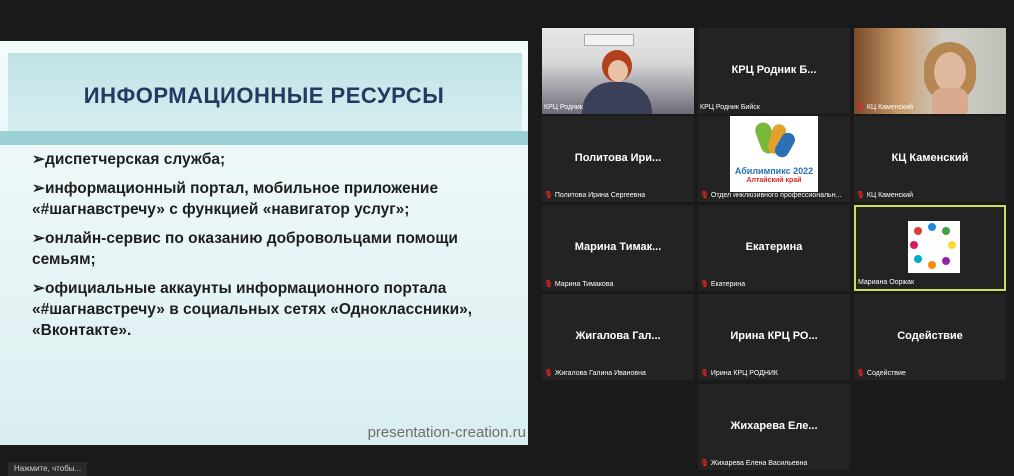 The height and width of the screenshot is (476, 1014). I want to click on participant-name: КРЦ Родник, so click(563, 107).